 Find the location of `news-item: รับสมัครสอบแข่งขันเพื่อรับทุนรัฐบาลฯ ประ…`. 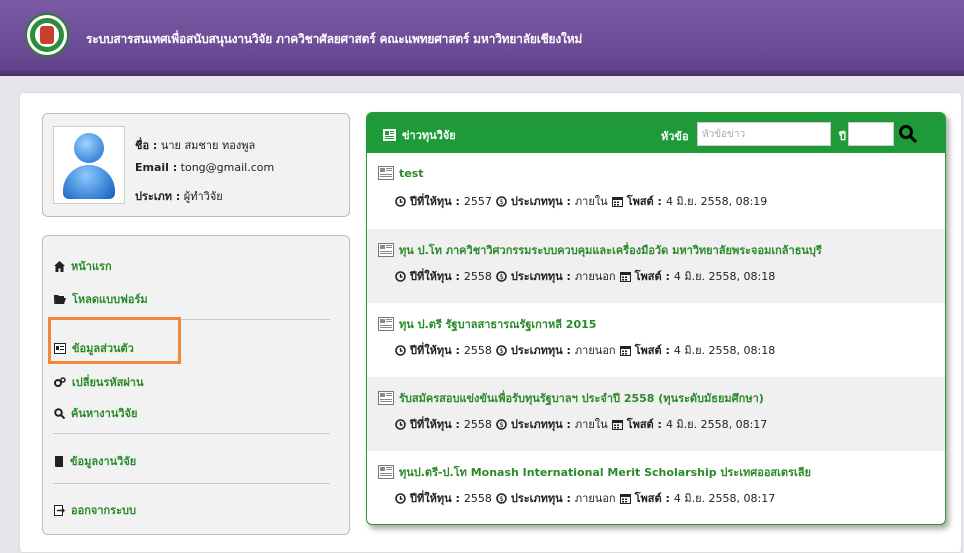

news-item: รับสมัครสอบแข่งขันเพื่อรับทุนรัฐบาลฯ ประ… is located at coordinates (656, 414).